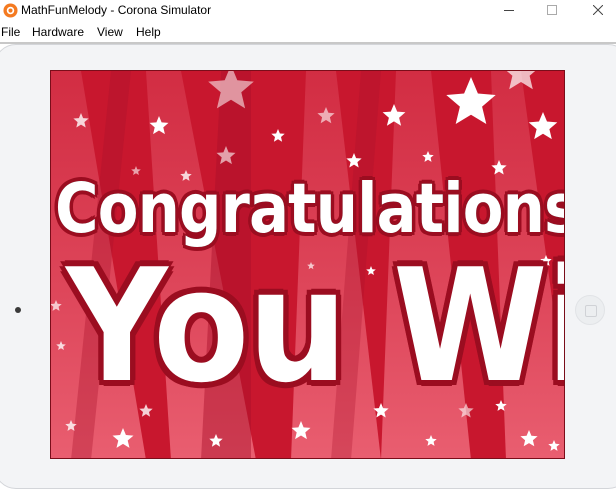 The image size is (616, 489). Describe the element at coordinates (58, 32) in the screenshot. I see `menu-hardware: Hardware` at that location.